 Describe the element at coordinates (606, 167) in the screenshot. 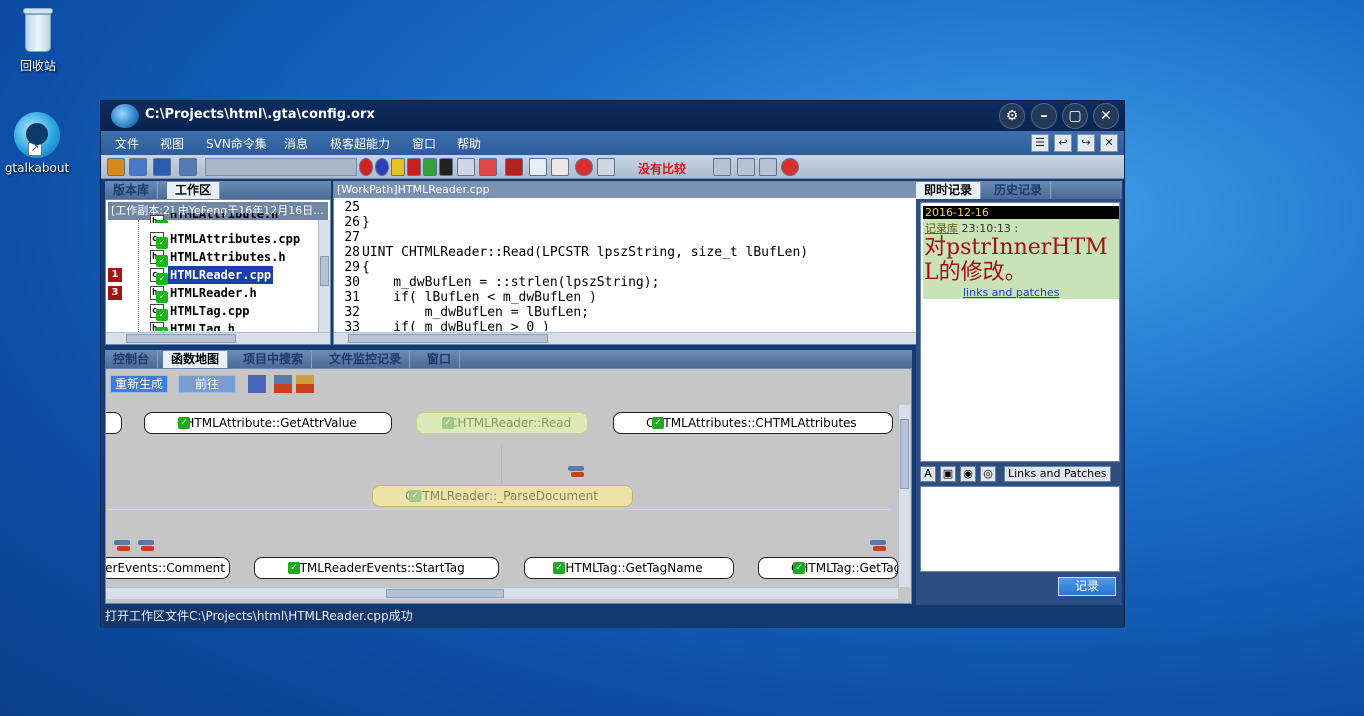

I see `inspect-icon` at that location.